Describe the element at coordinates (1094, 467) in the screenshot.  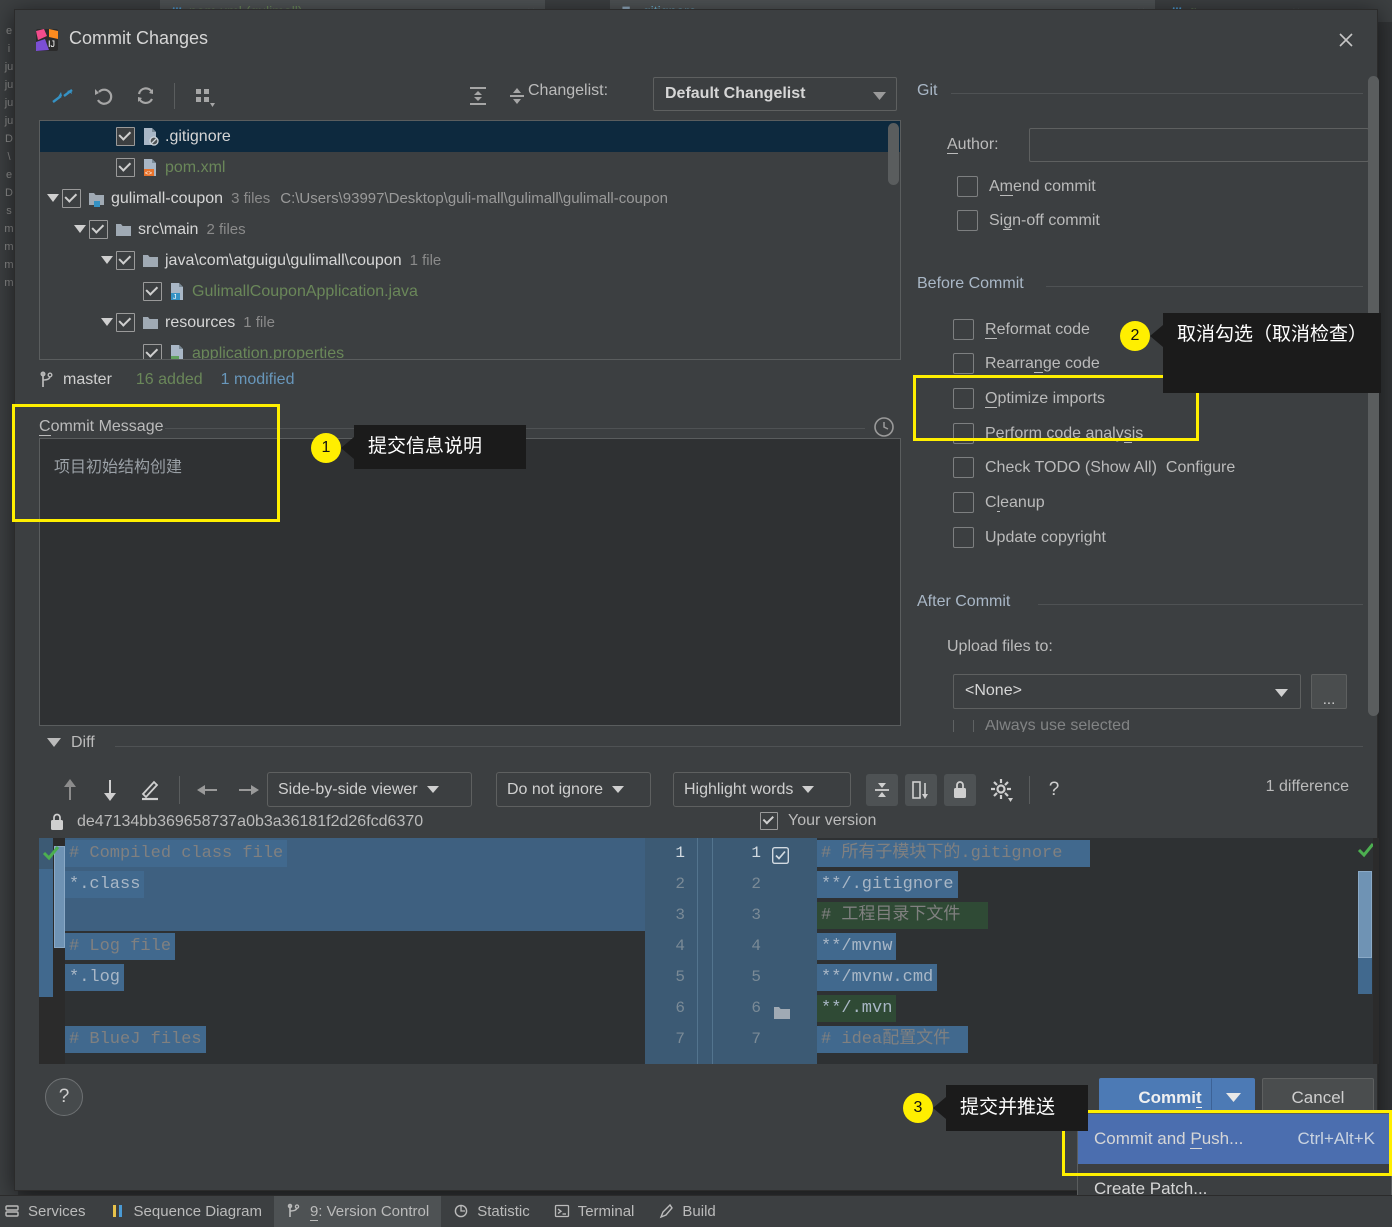
I see `check-todo-checkbox: Check TODO (Show All) Configure` at that location.